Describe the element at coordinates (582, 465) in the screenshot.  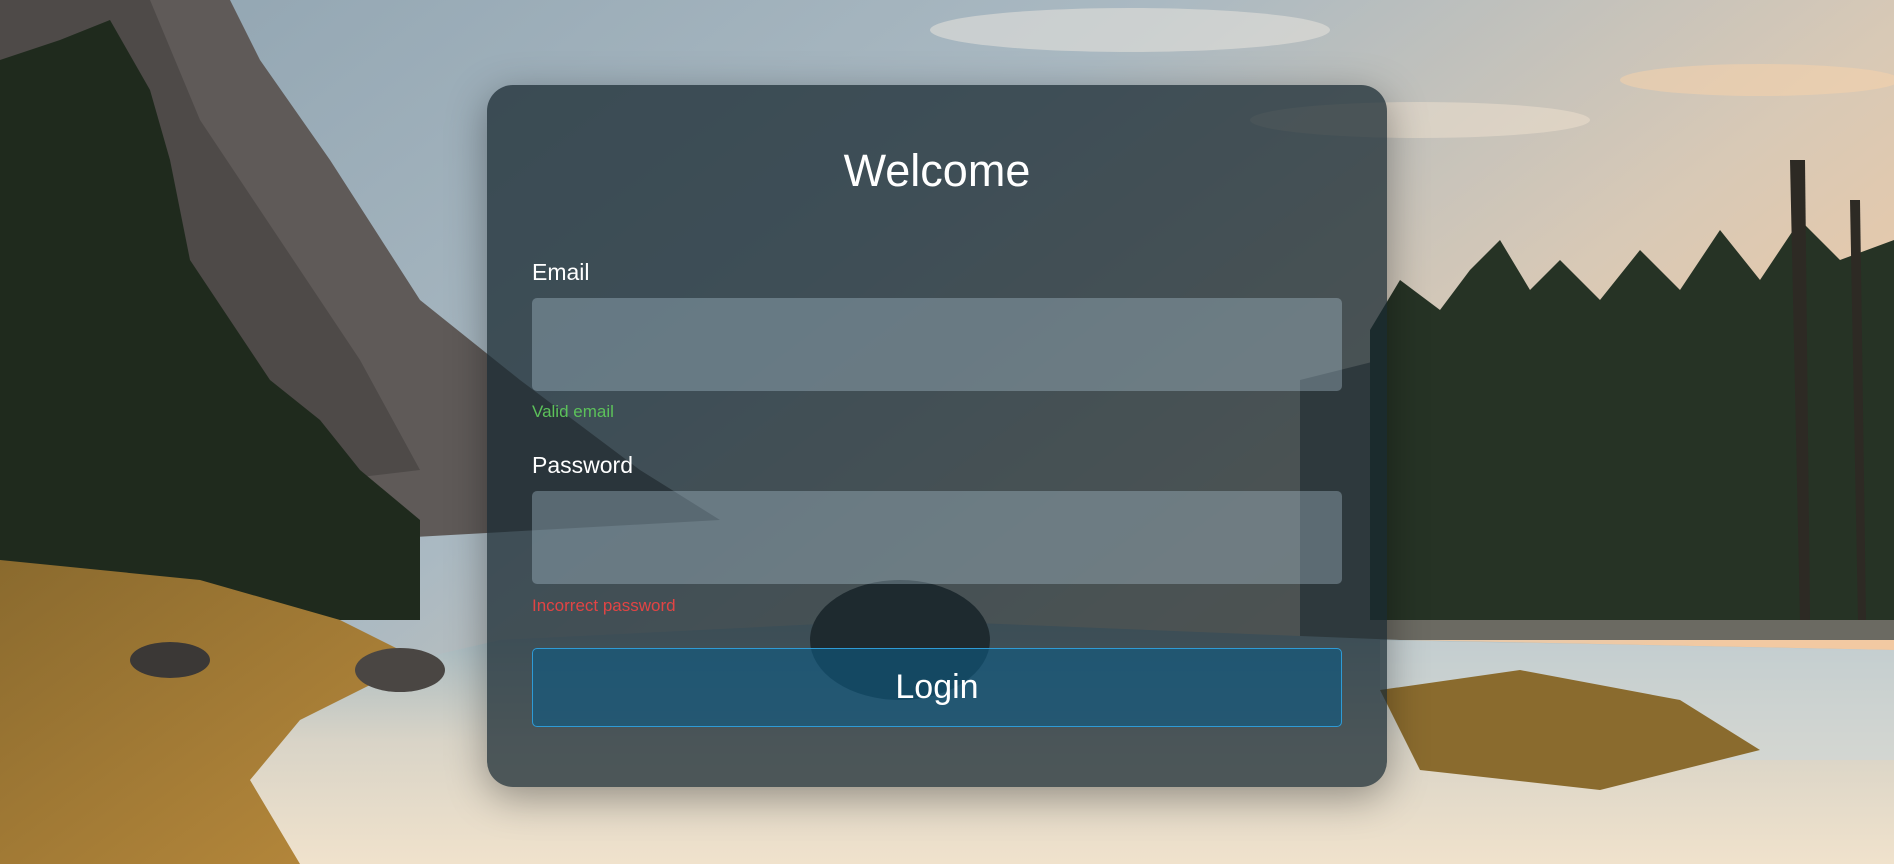
I see `password-label: Password` at that location.